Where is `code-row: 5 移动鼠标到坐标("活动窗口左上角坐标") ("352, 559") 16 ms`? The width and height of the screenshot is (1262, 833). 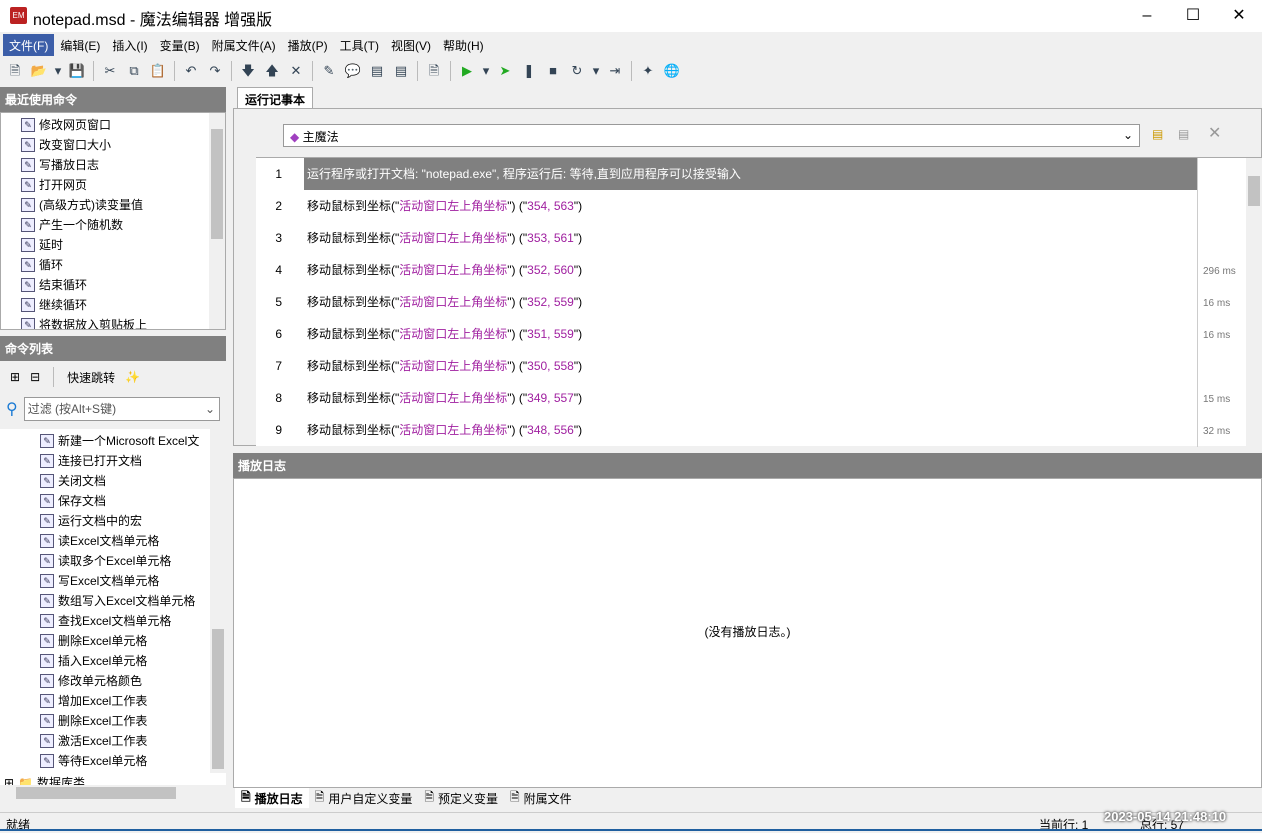
code-row: 5 移动鼠标到坐标("活动窗口左上角坐标") ("352, 559") 16 ms is located at coordinates (751, 302).